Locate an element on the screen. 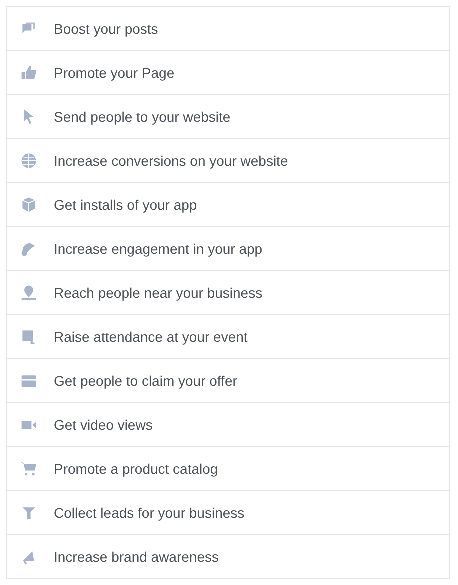 This screenshot has width=458, height=585. objective-label: Promote a product catalog is located at coordinates (136, 468).